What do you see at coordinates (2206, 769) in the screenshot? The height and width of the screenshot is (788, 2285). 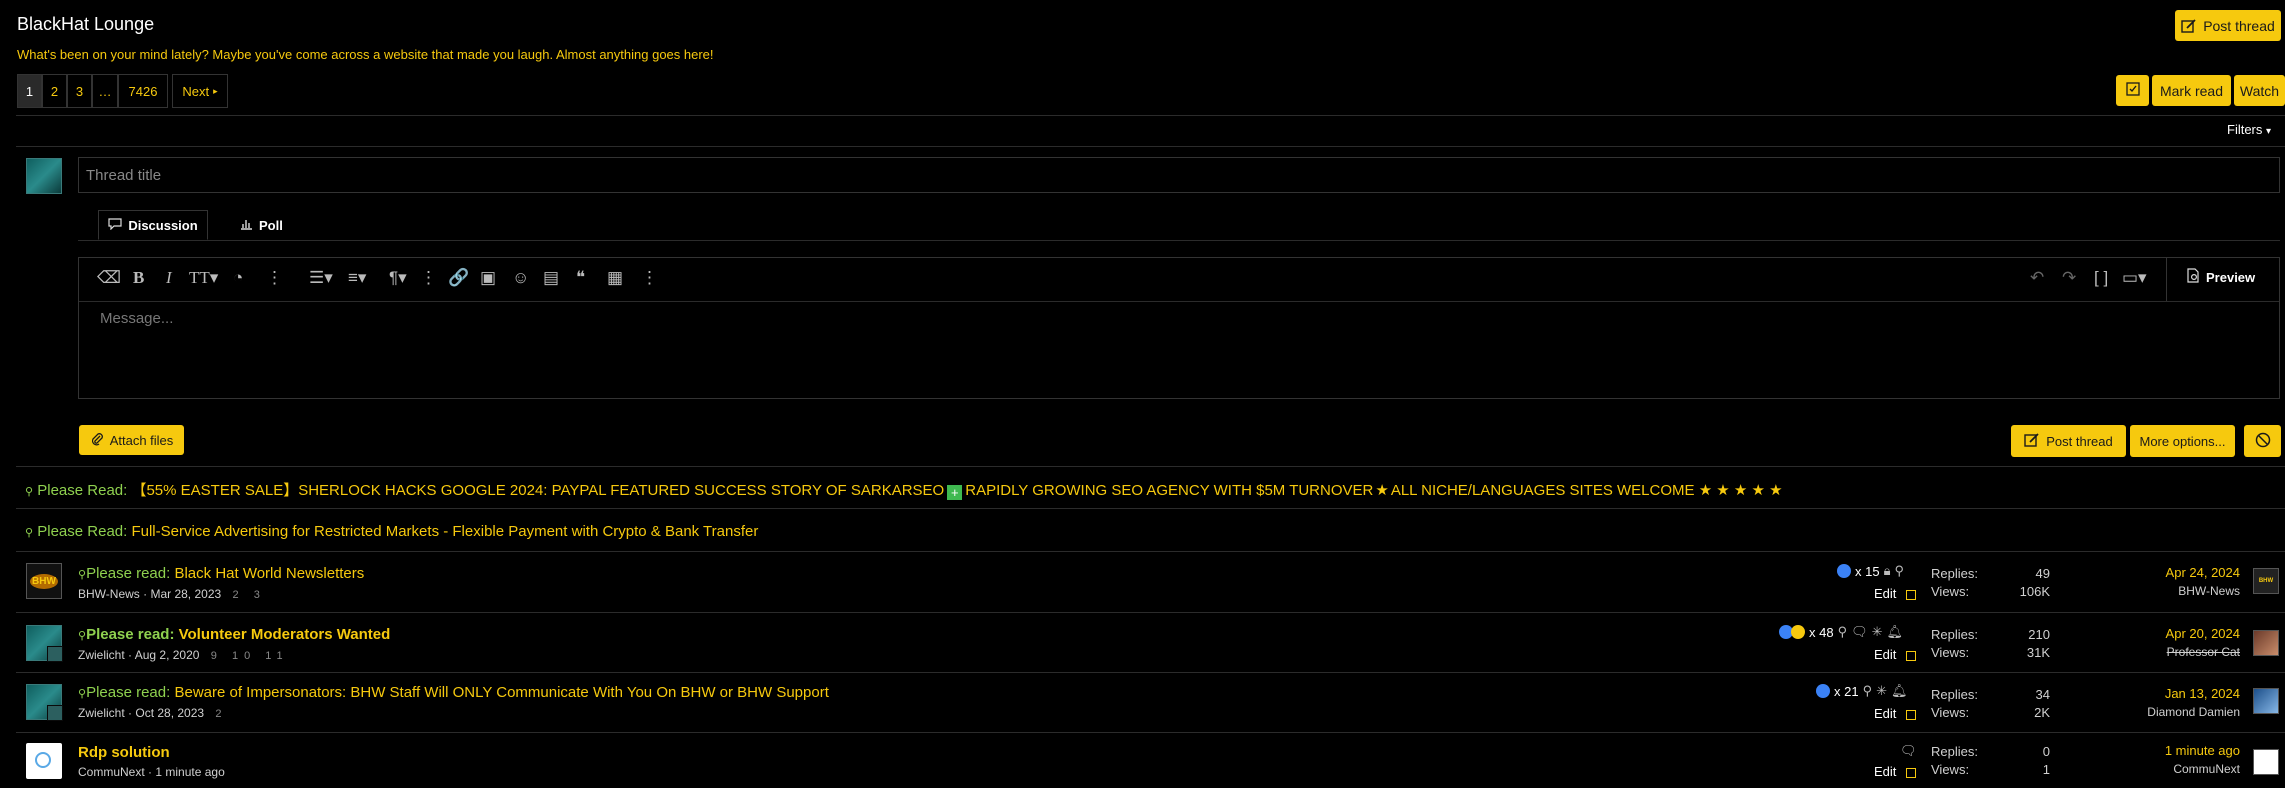 I see `last-post-user: CommuNext` at bounding box center [2206, 769].